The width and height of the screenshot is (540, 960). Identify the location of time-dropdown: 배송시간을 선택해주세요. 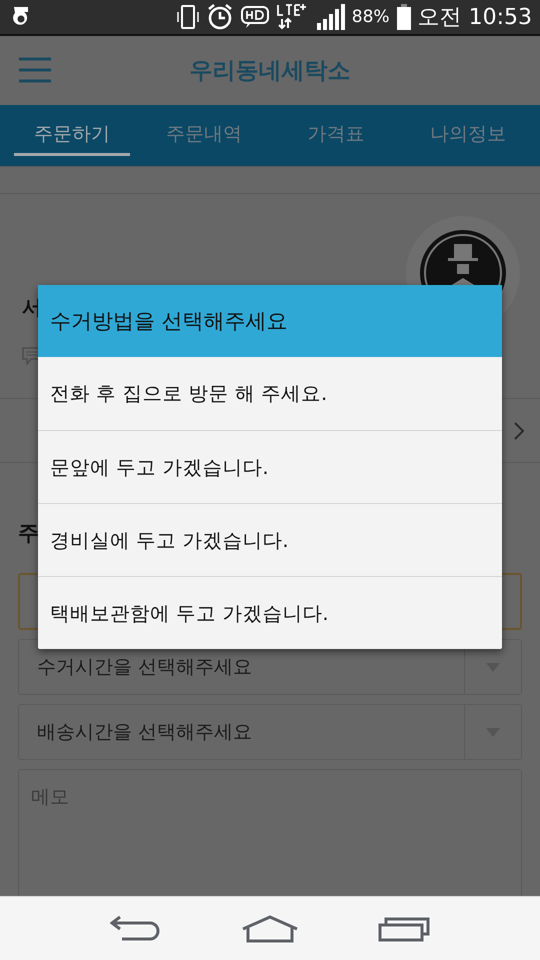
(270, 732).